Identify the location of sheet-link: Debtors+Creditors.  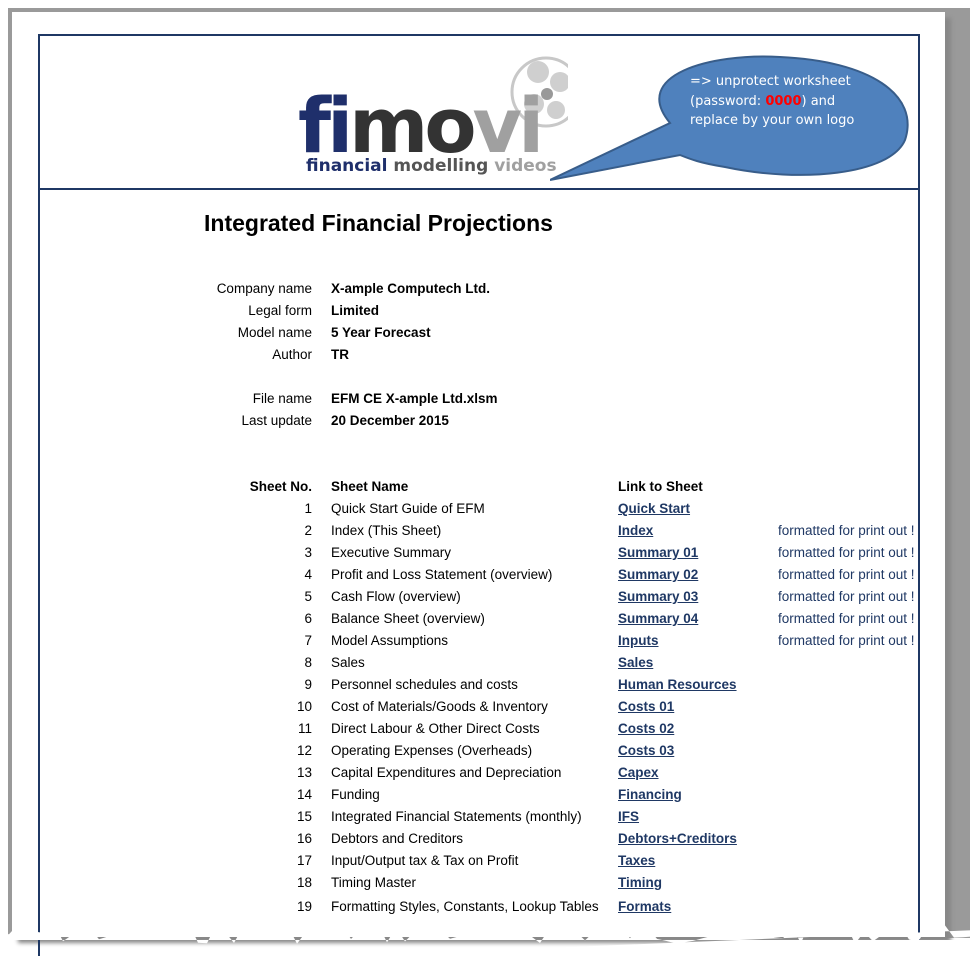
(677, 839).